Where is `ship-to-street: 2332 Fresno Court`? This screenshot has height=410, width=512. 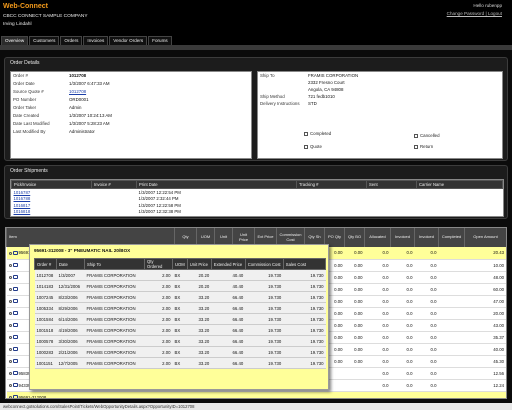
ship-to-street: 2332 Fresno Court is located at coordinates (326, 82).